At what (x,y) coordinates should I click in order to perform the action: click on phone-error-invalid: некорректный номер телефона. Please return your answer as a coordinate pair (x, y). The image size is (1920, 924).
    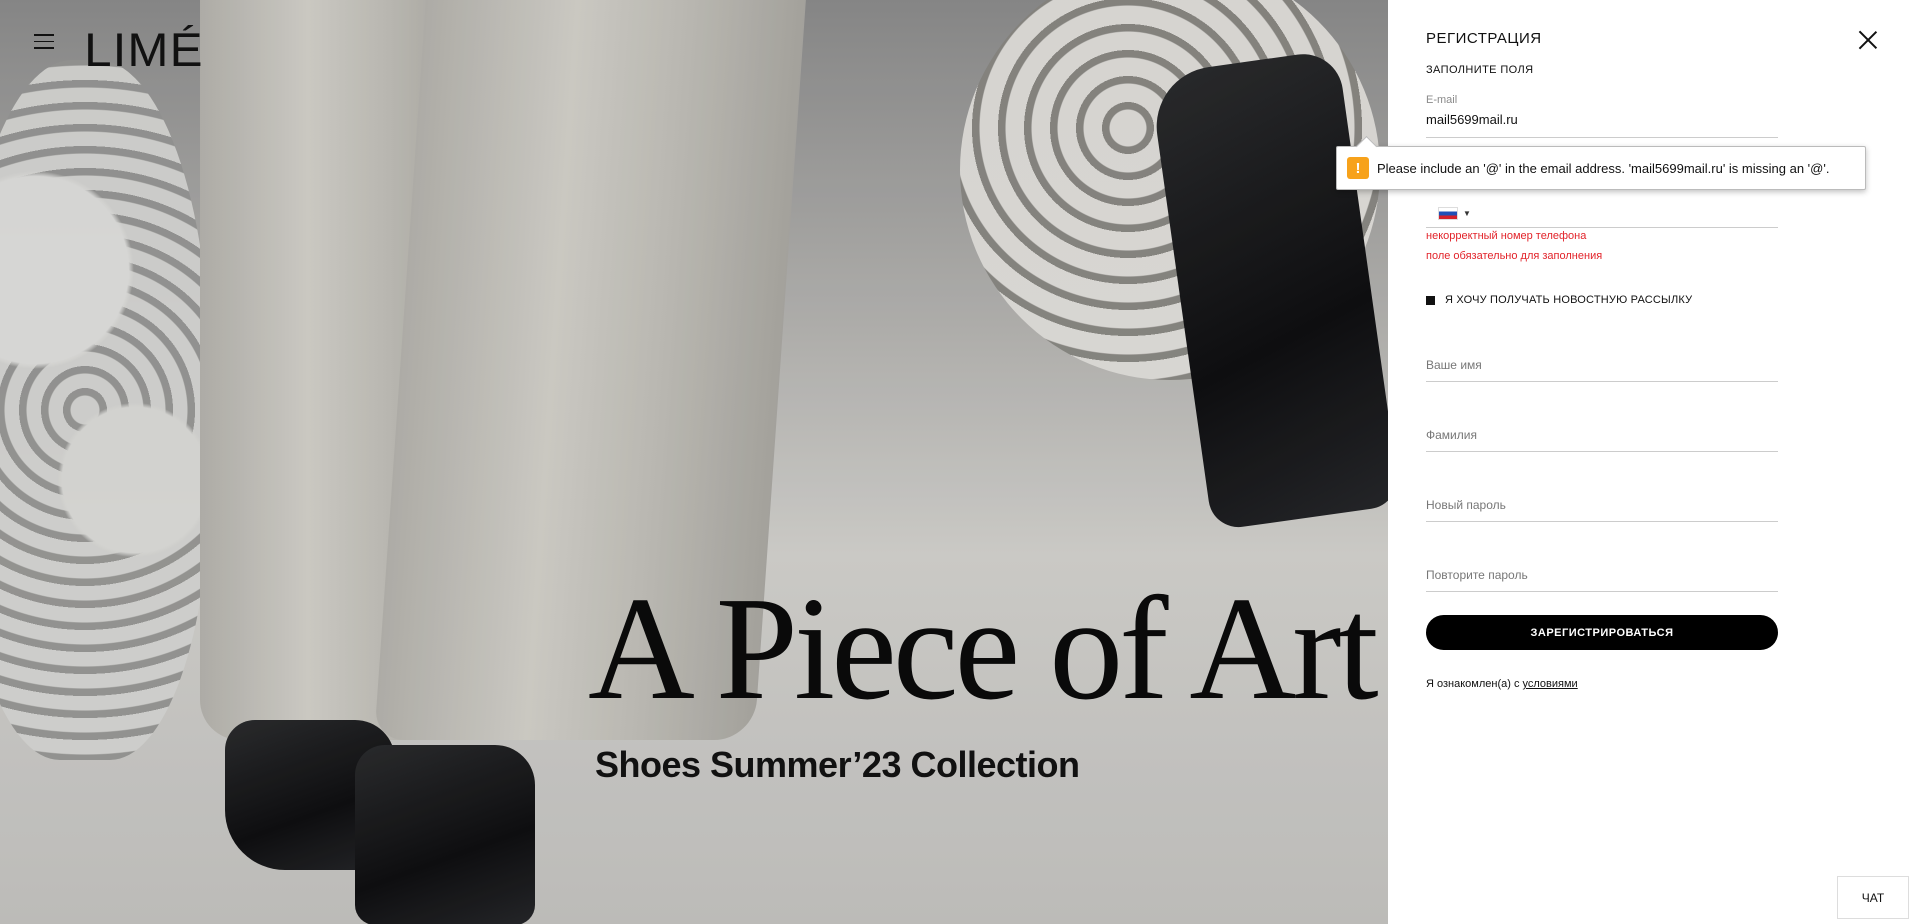
    Looking at the image, I should click on (1506, 236).